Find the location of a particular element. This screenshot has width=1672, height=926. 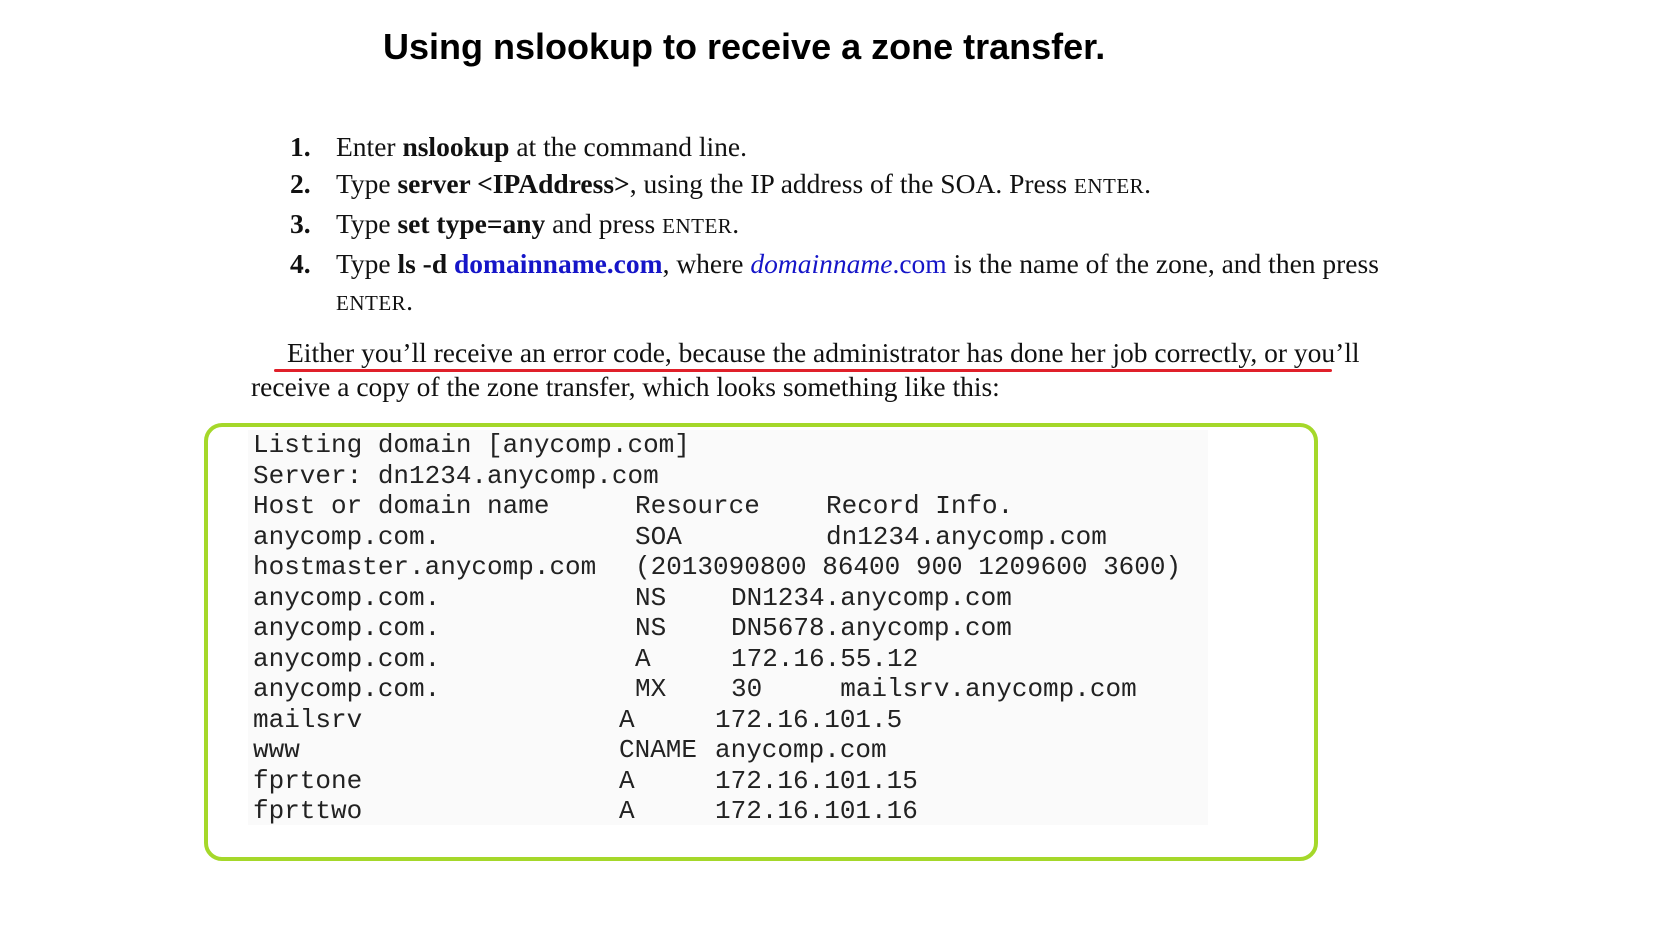

record-type: MX is located at coordinates (651, 689).